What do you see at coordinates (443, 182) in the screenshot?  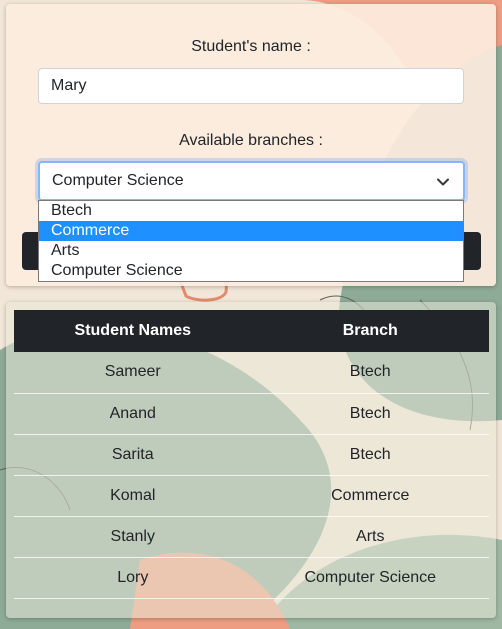 I see `chevron-down-icon` at bounding box center [443, 182].